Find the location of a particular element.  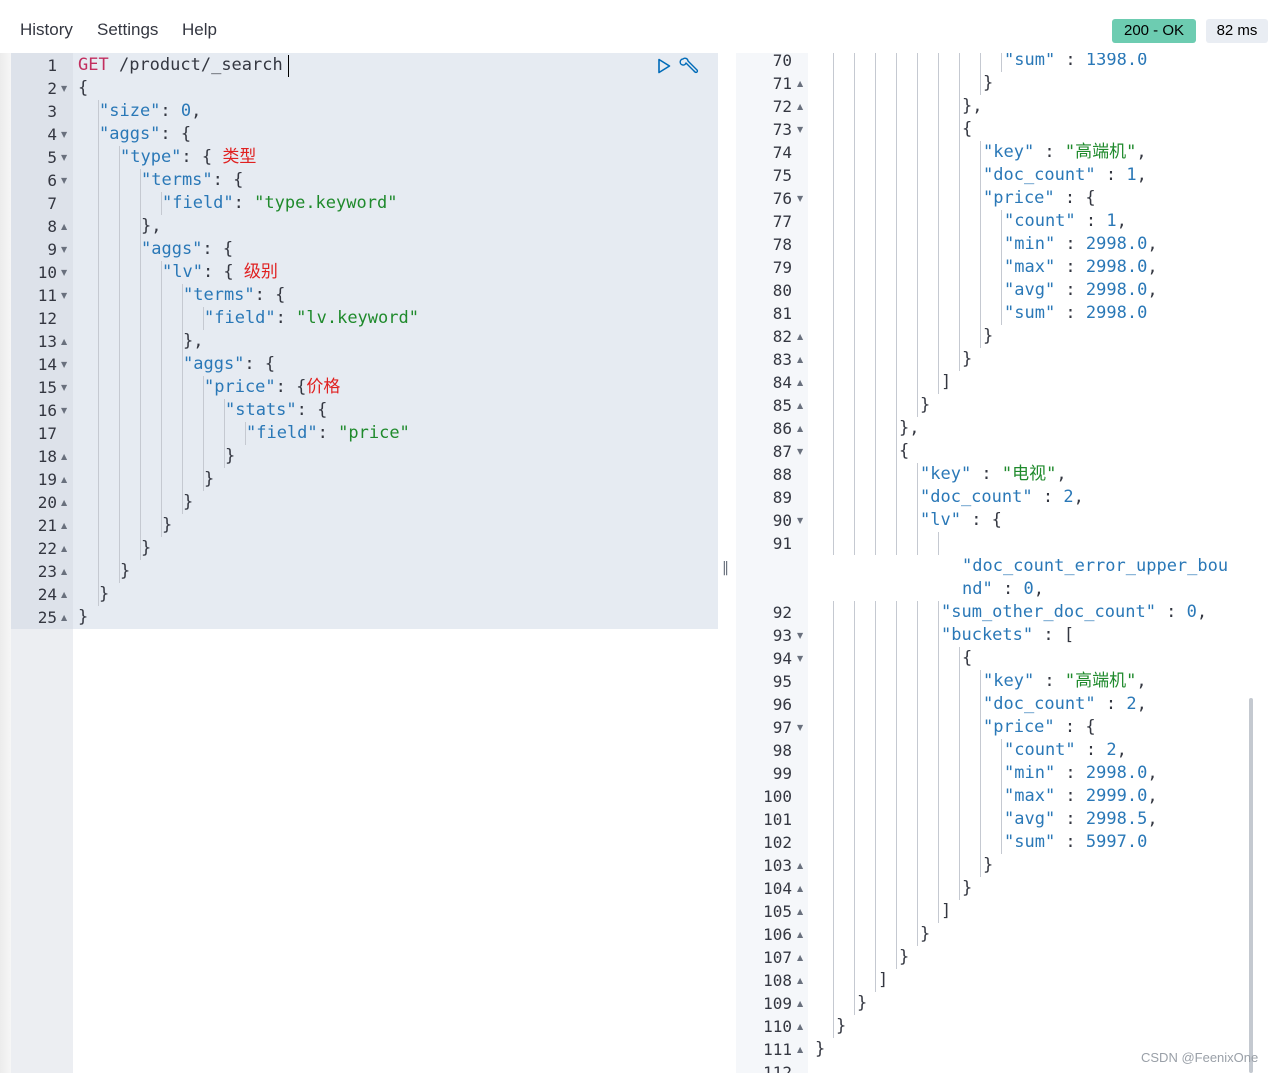

code-token: "type.keyword" is located at coordinates (326, 203).